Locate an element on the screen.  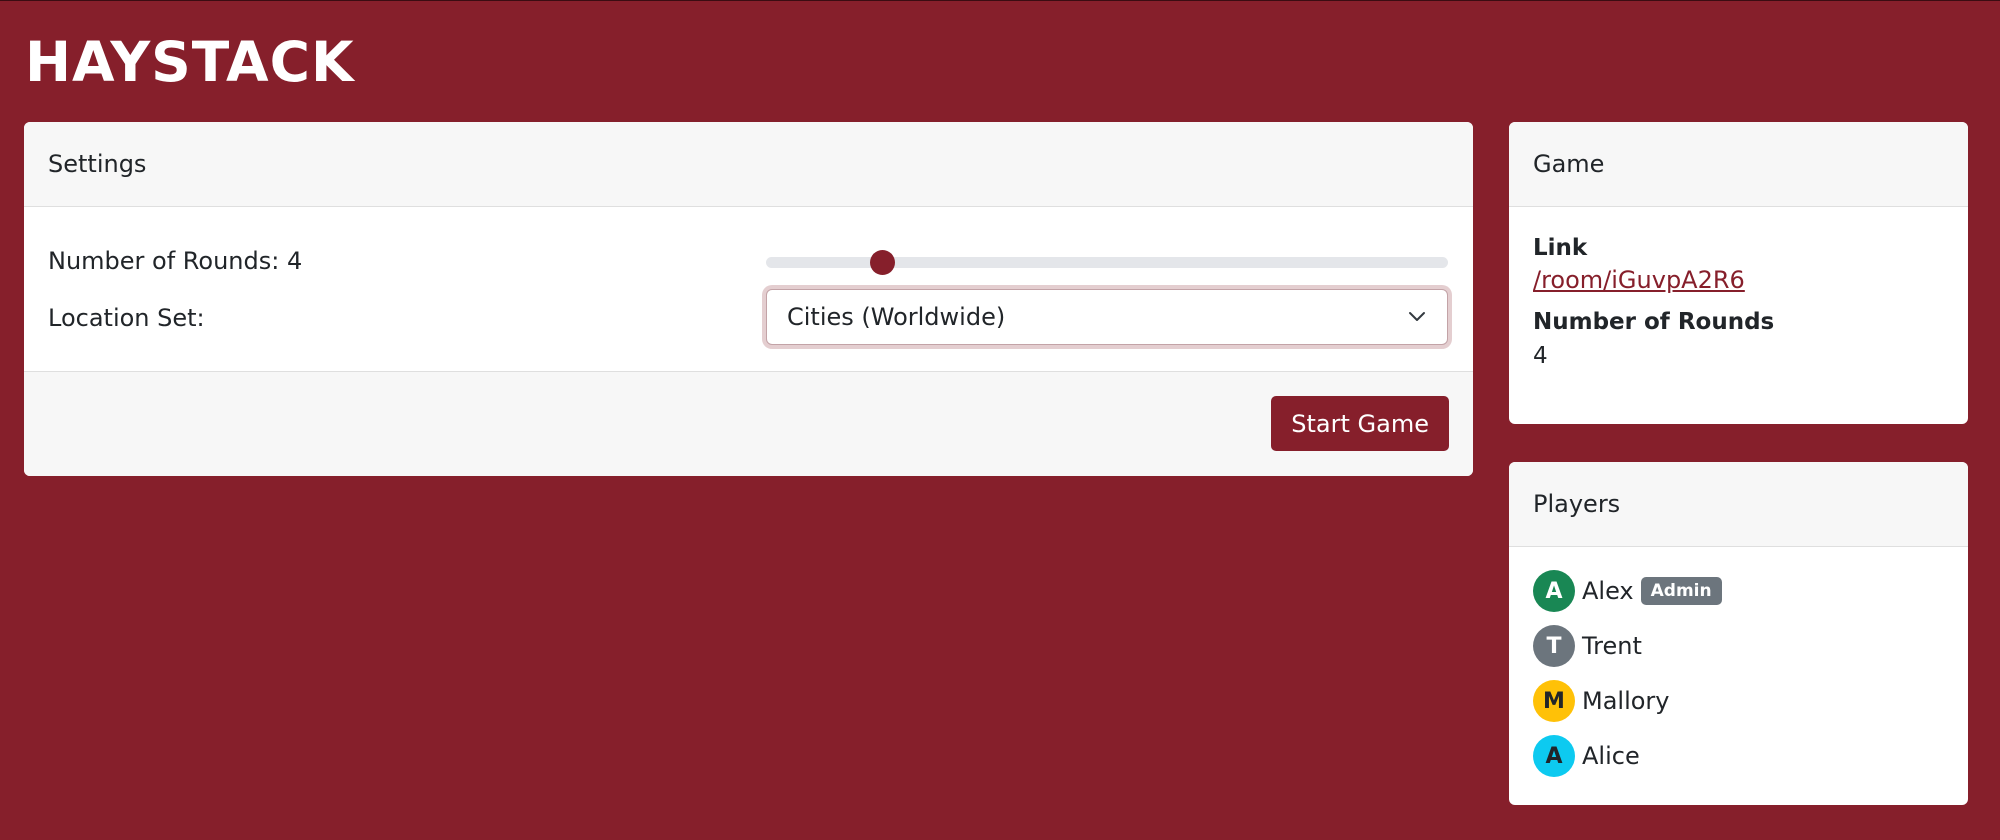
rounds-slider-thumb is located at coordinates (882, 262).